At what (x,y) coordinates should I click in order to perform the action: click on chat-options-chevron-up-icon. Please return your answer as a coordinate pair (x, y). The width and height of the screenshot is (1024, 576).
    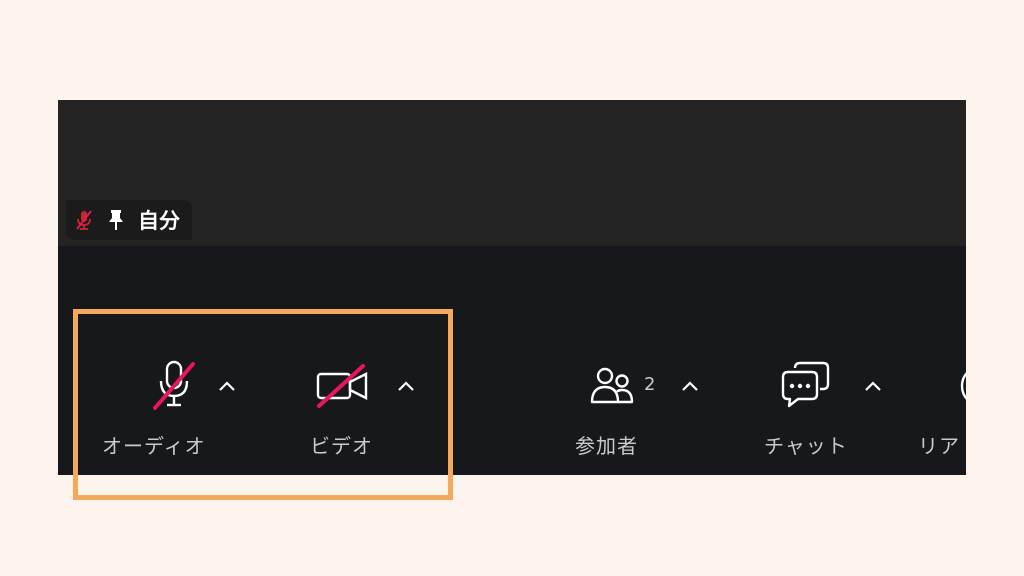
    Looking at the image, I should click on (873, 386).